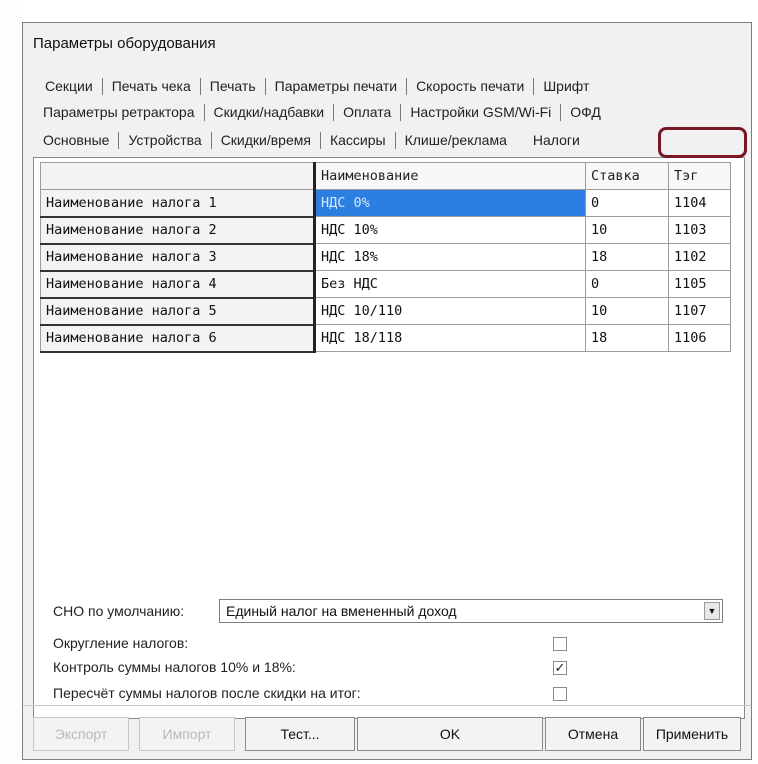  Describe the element at coordinates (187, 734) in the screenshot. I see `import-button: Импорт` at that location.